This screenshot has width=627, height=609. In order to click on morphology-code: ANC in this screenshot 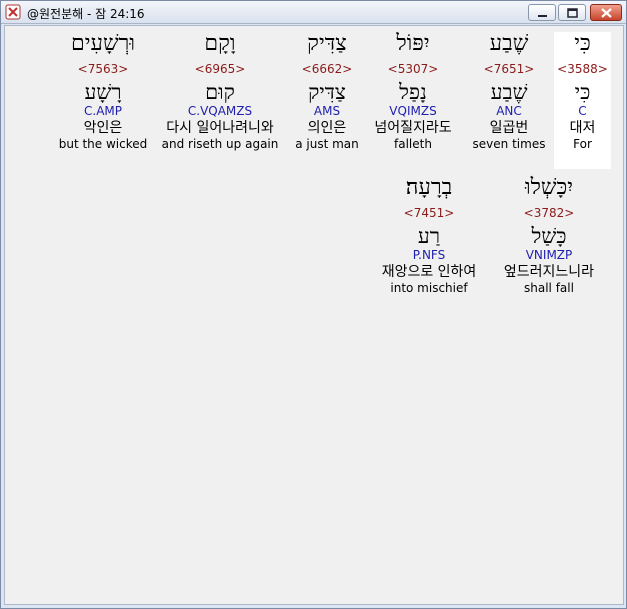, I will do `click(509, 111)`.